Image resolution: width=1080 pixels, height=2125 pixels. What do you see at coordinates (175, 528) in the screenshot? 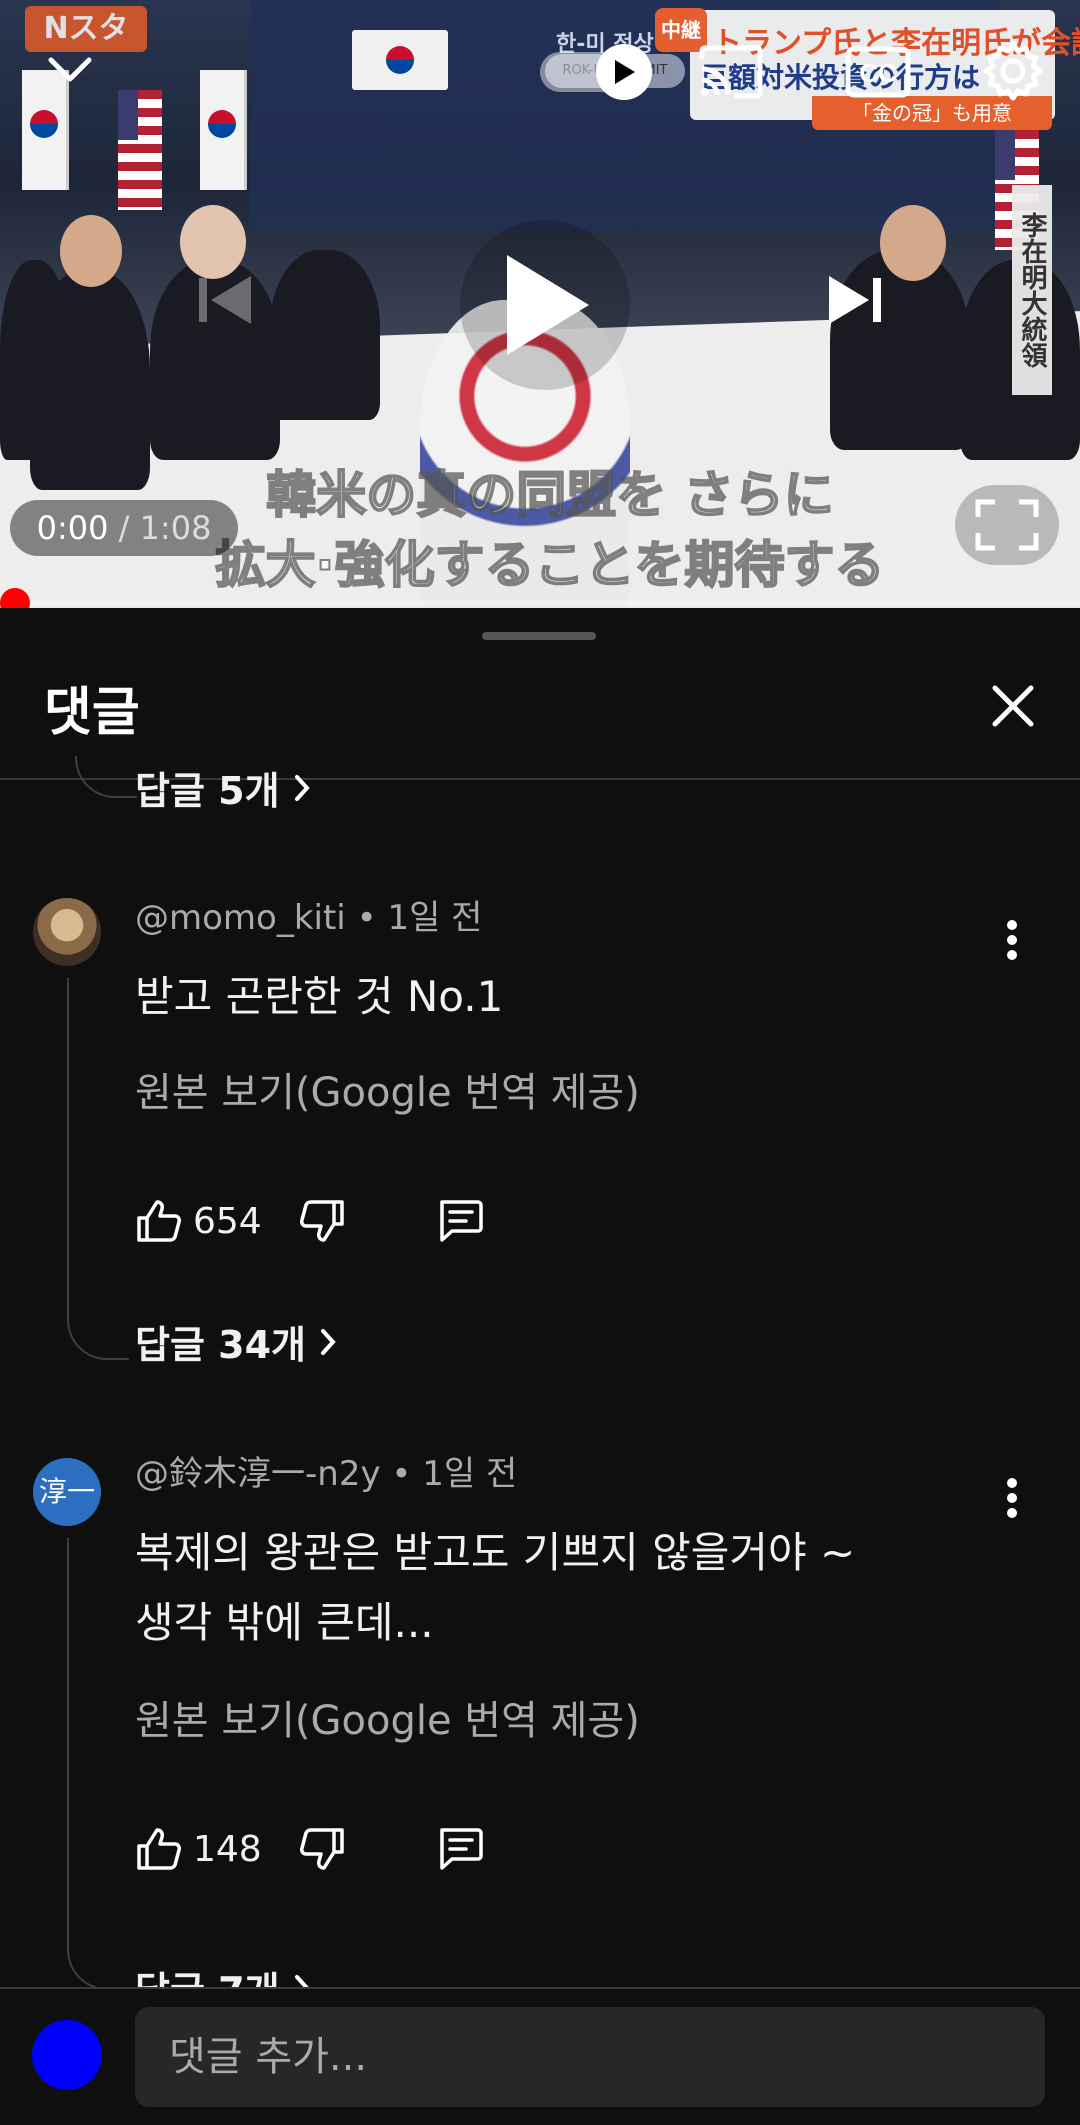
I see `duration: 1:08` at bounding box center [175, 528].